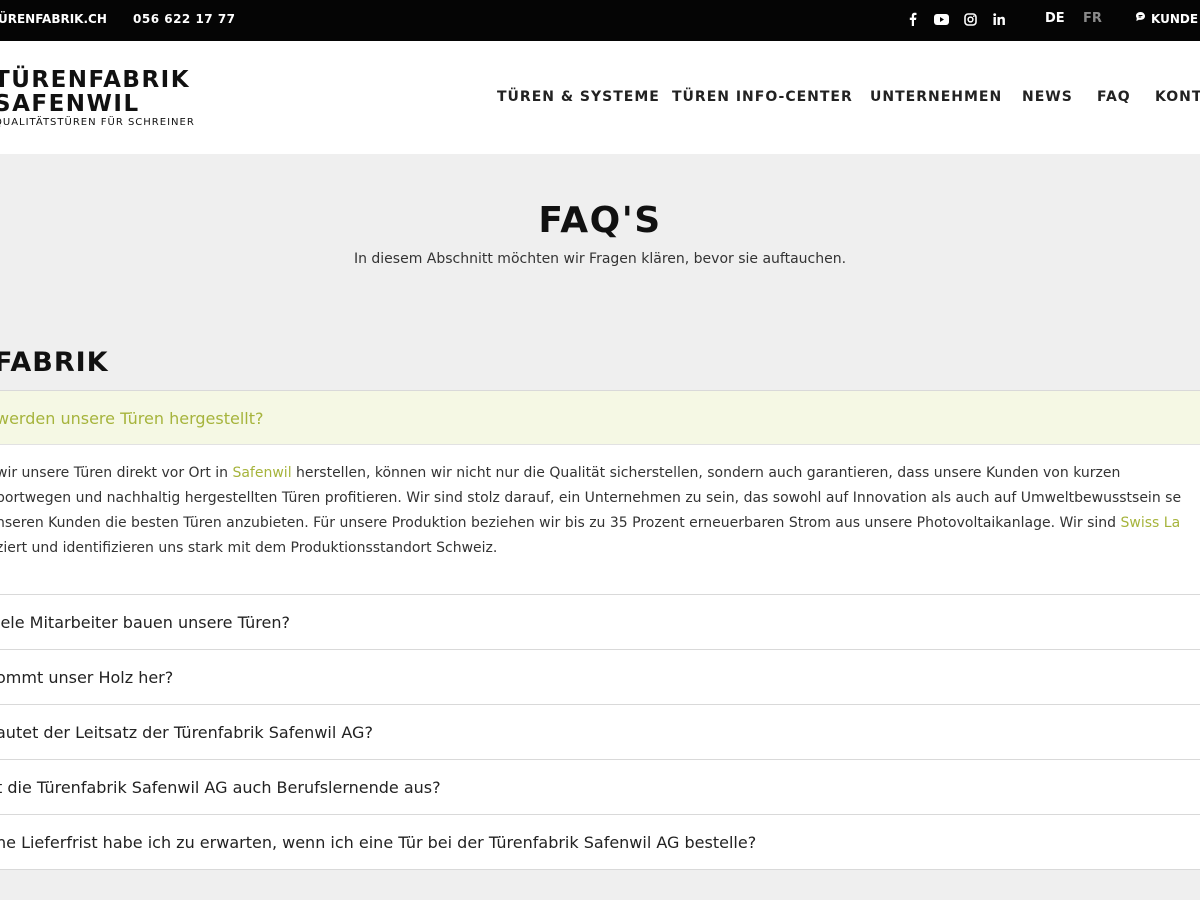 The height and width of the screenshot is (900, 1200). Describe the element at coordinates (145, 622) in the screenshot. I see `faq-question: iele Mitarbeiter bauen unsere Türen?` at that location.